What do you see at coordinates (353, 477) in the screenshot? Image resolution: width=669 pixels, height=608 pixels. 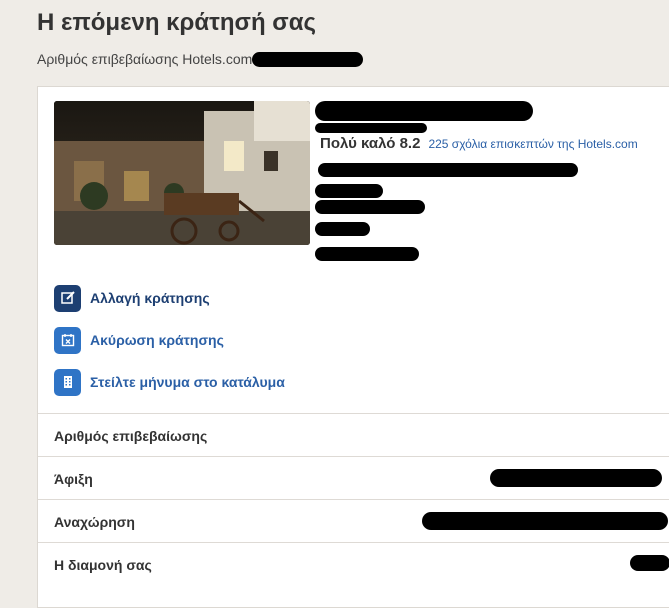 I see `detail-row-checkin: Άφιξη` at bounding box center [353, 477].